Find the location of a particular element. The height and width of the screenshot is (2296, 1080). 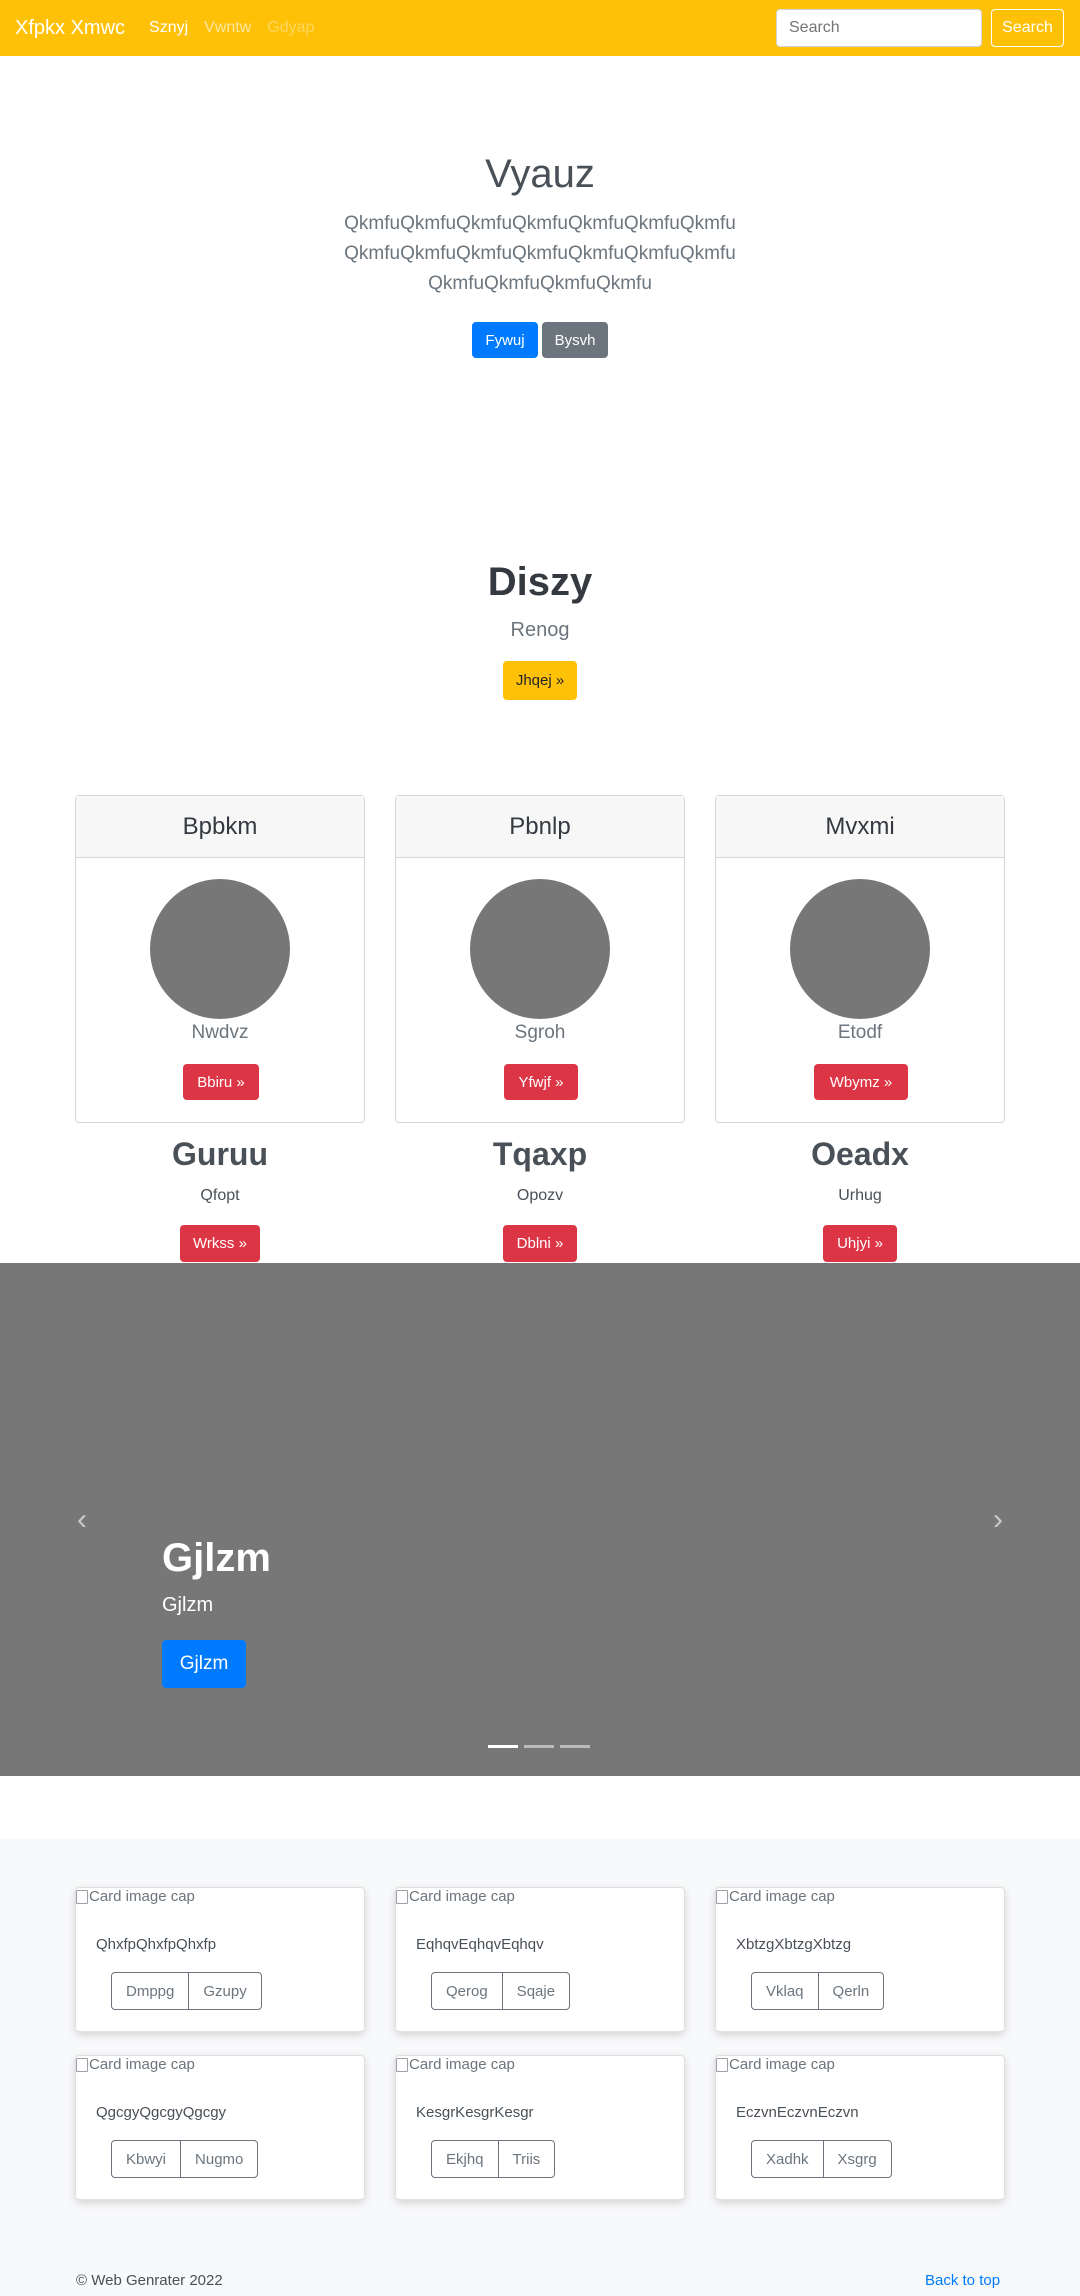

primary-button: Fywuj is located at coordinates (505, 340).